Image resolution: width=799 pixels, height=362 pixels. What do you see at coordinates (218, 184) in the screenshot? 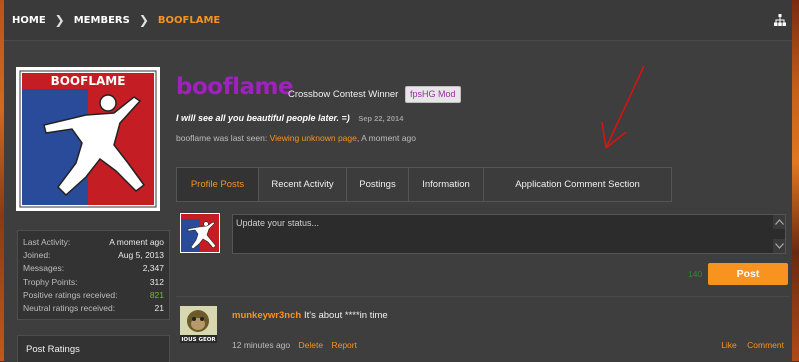
I see `tab-profile-posts: Profile Posts` at bounding box center [218, 184].